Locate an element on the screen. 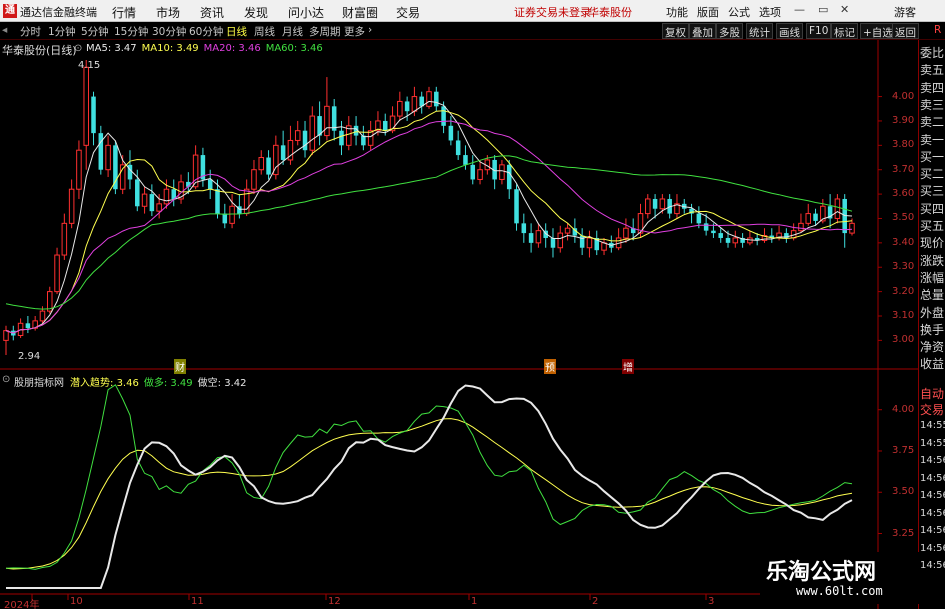  sidebar-item: 总量 is located at coordinates (932, 294).